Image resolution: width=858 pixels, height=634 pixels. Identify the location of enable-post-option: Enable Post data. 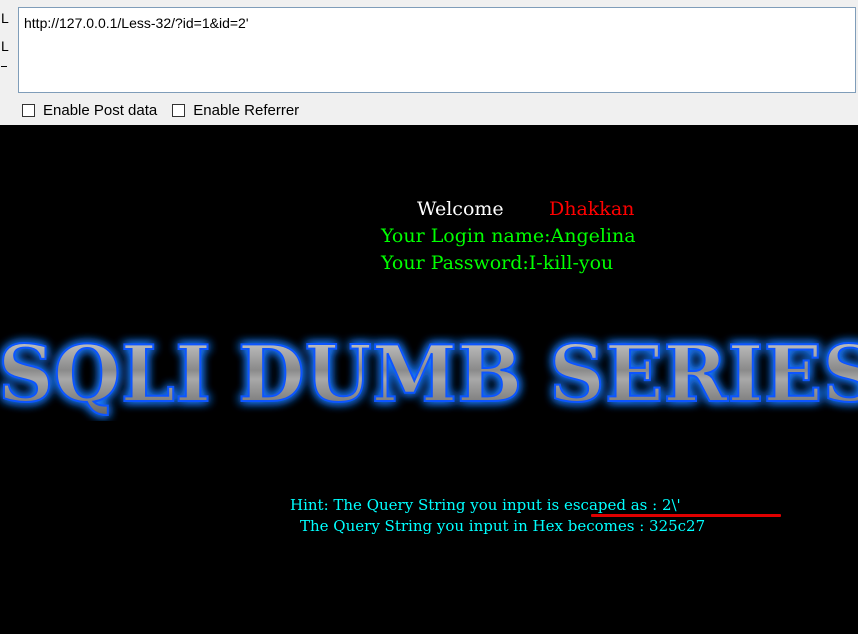
(89, 110).